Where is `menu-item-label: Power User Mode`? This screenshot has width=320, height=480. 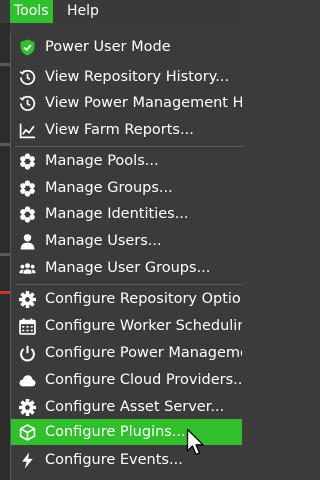 menu-item-label: Power User Mode is located at coordinates (108, 47).